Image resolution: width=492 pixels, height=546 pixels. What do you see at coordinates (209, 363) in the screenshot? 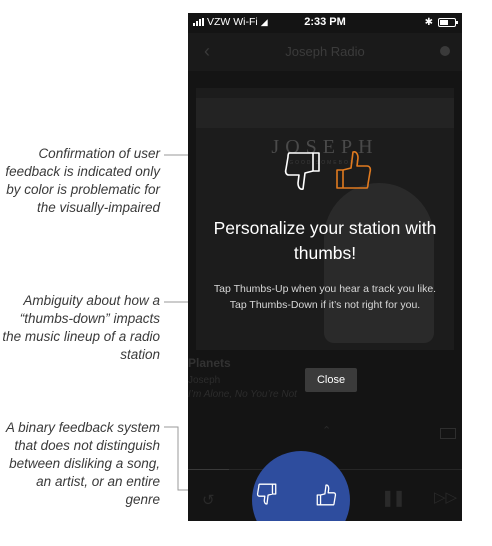
I see `track-title: Planets` at bounding box center [209, 363].